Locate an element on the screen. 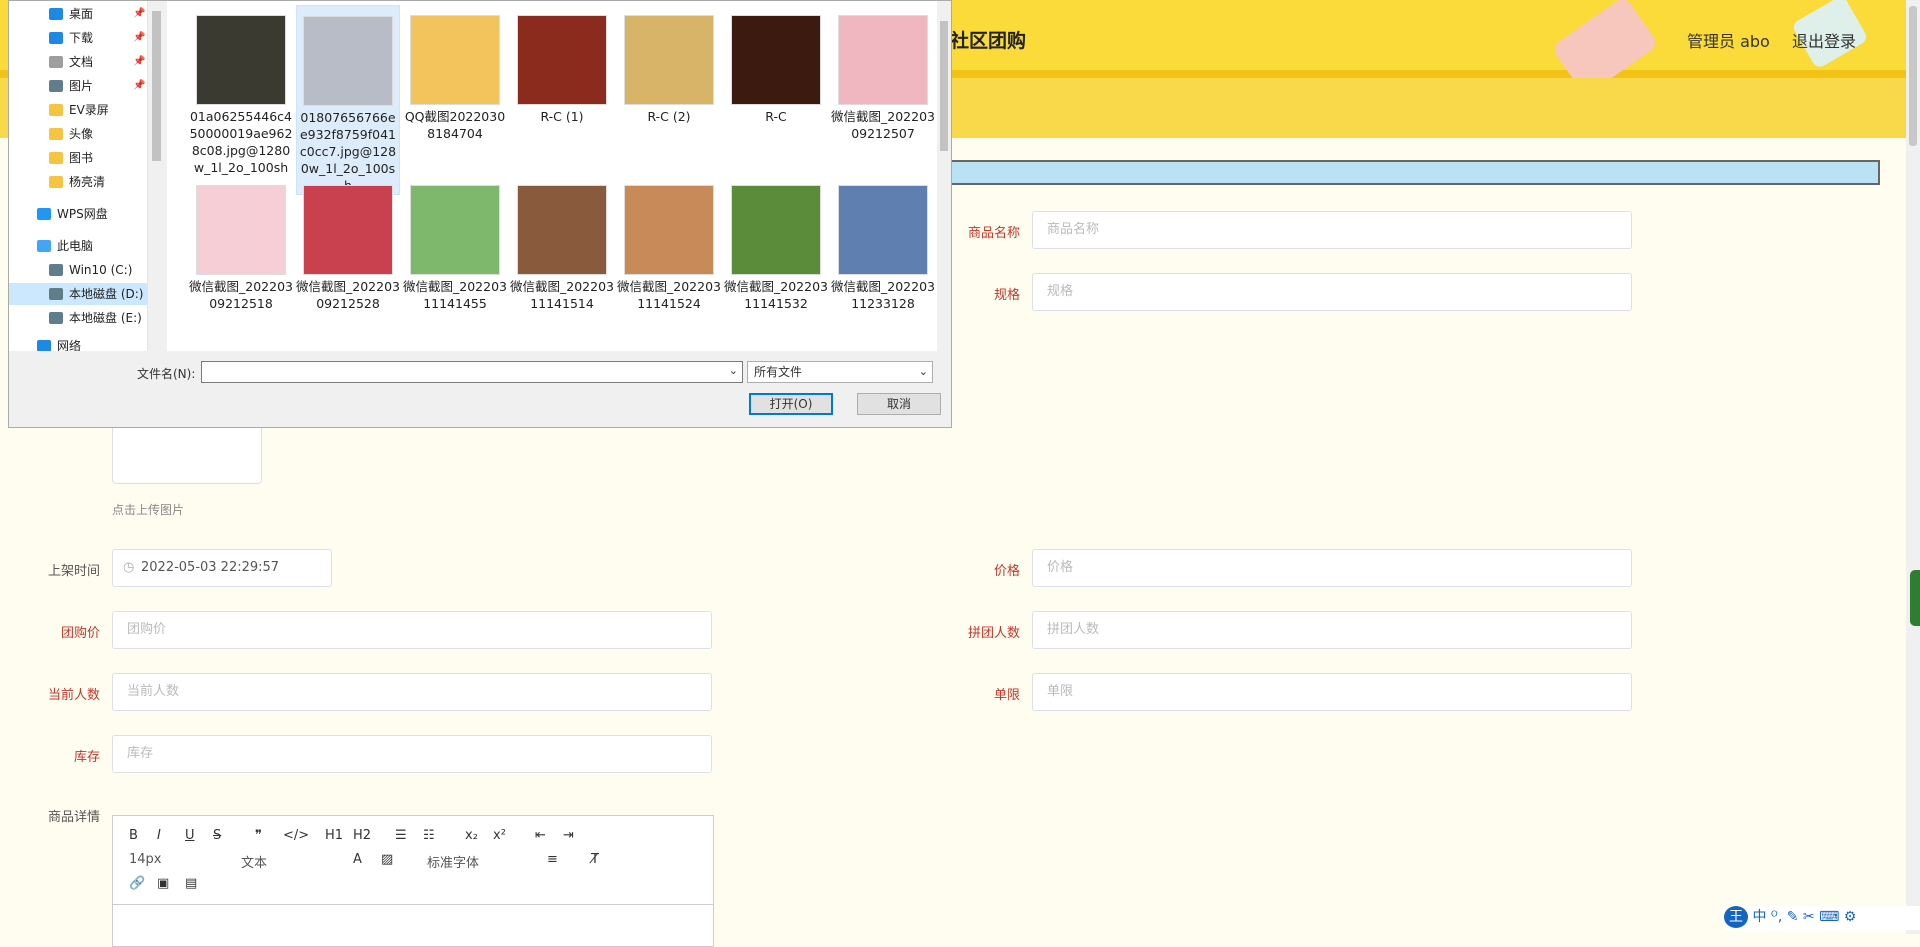  nav-item: 桌面 📌 is located at coordinates (78, 14).